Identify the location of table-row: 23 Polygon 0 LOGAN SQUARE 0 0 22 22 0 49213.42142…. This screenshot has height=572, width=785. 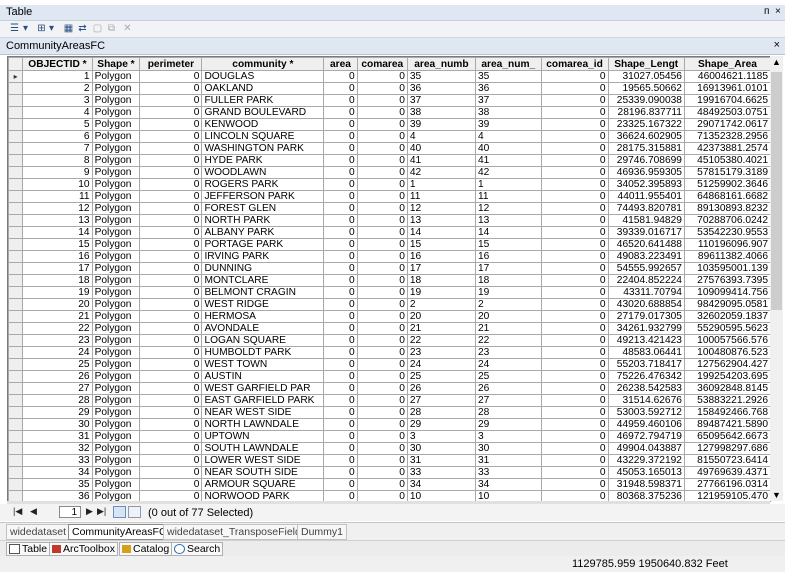
(389, 340).